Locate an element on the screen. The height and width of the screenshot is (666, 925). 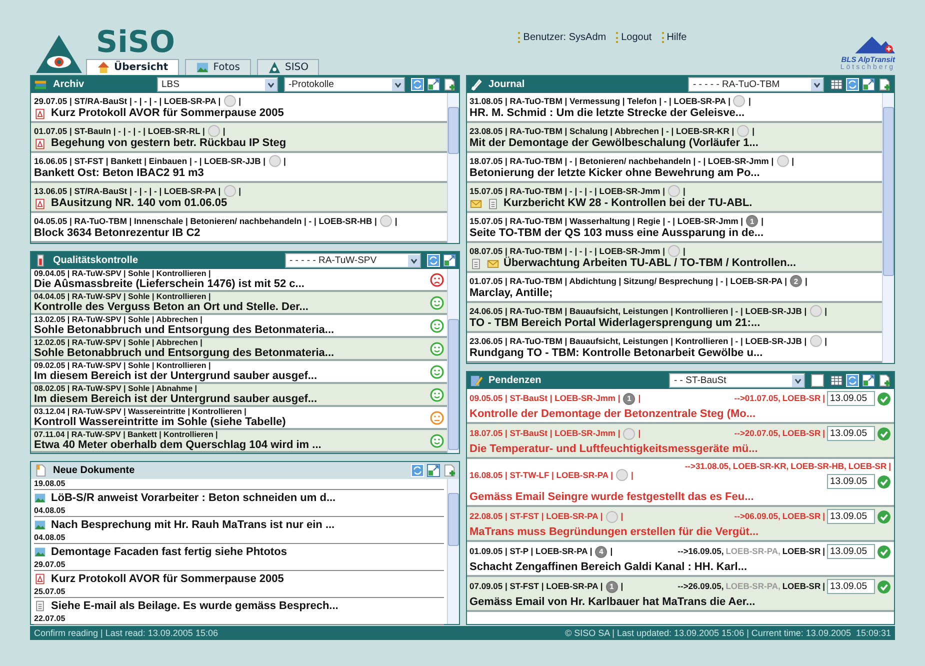
status-left: Confirm reading | Last read: 13.09.2005 15:06 is located at coordinates (126, 633).